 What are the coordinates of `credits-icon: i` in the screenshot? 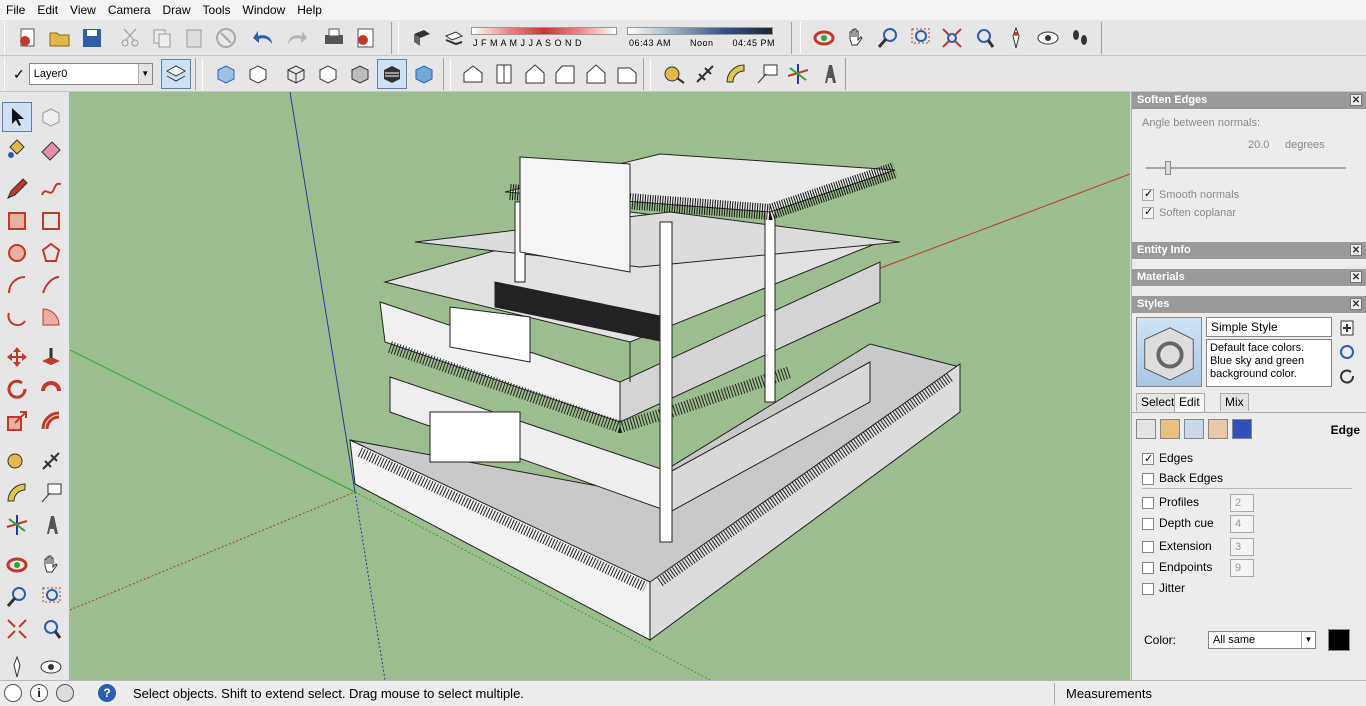 It's located at (39, 693).